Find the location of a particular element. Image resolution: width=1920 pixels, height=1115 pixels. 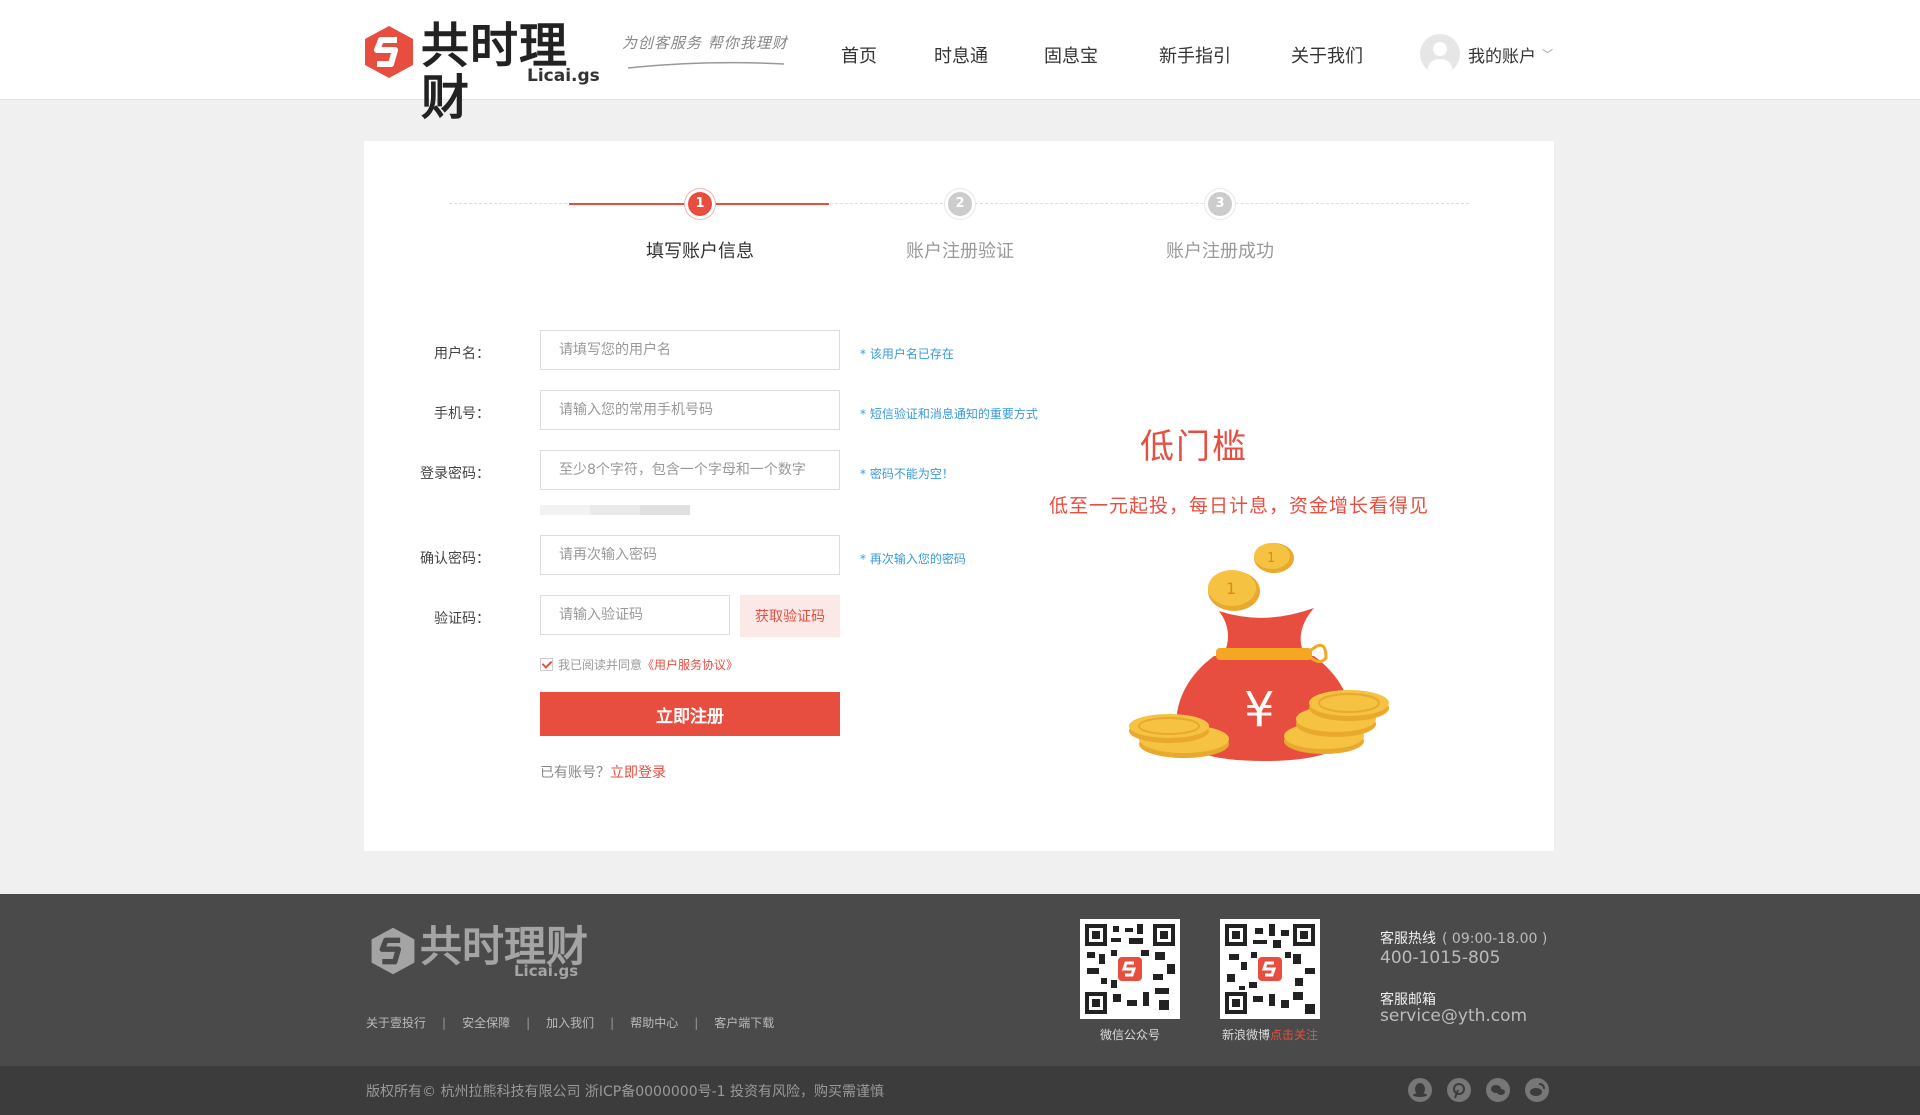

step-1-number: 1 is located at coordinates (700, 204).